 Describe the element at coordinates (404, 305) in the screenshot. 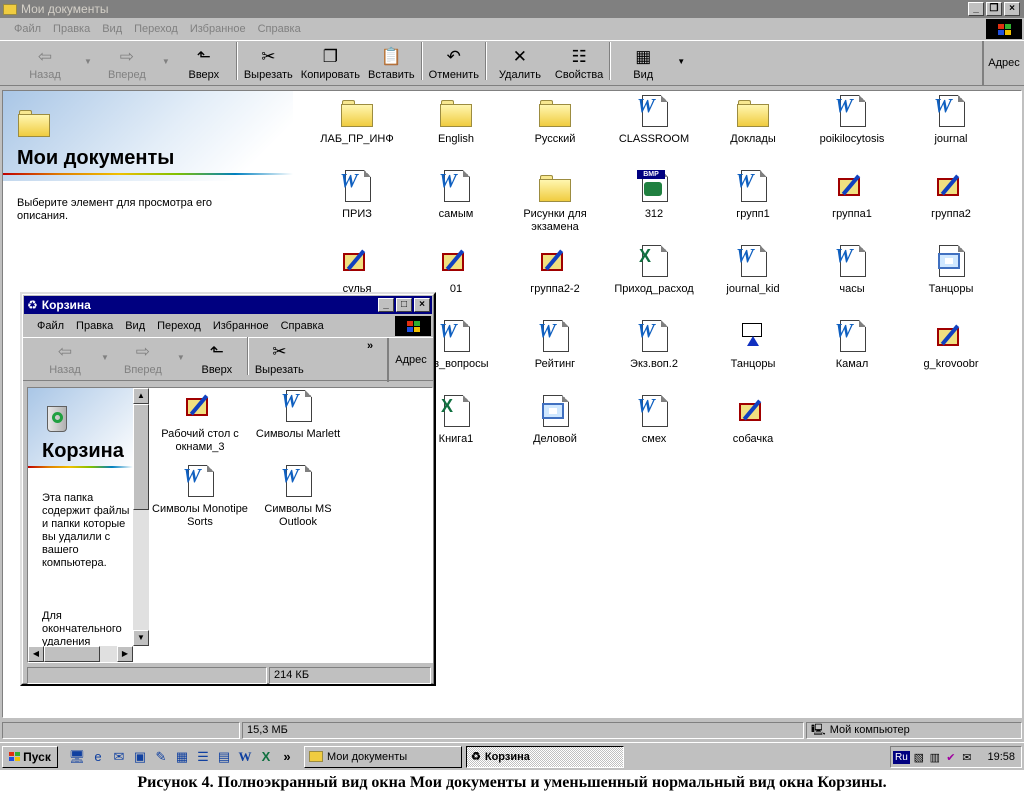

I see `bin-maximize-button: □` at that location.